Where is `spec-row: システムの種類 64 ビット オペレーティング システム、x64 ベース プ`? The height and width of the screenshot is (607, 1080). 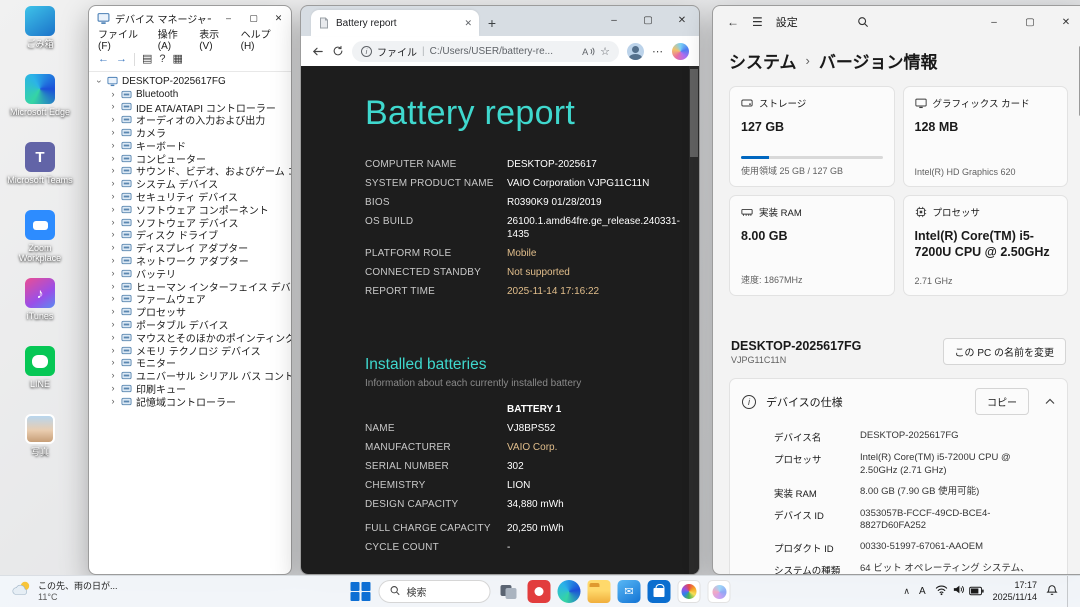 spec-row: システムの種類 64 ビット オペレーティング システム、x64 ベース プ is located at coordinates (914, 568).